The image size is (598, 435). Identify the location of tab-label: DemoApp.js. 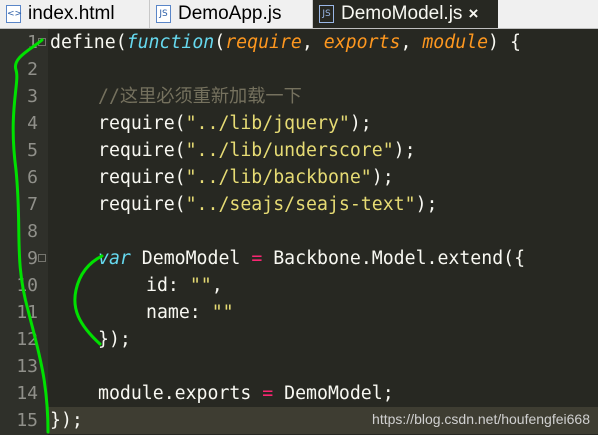
(230, 13).